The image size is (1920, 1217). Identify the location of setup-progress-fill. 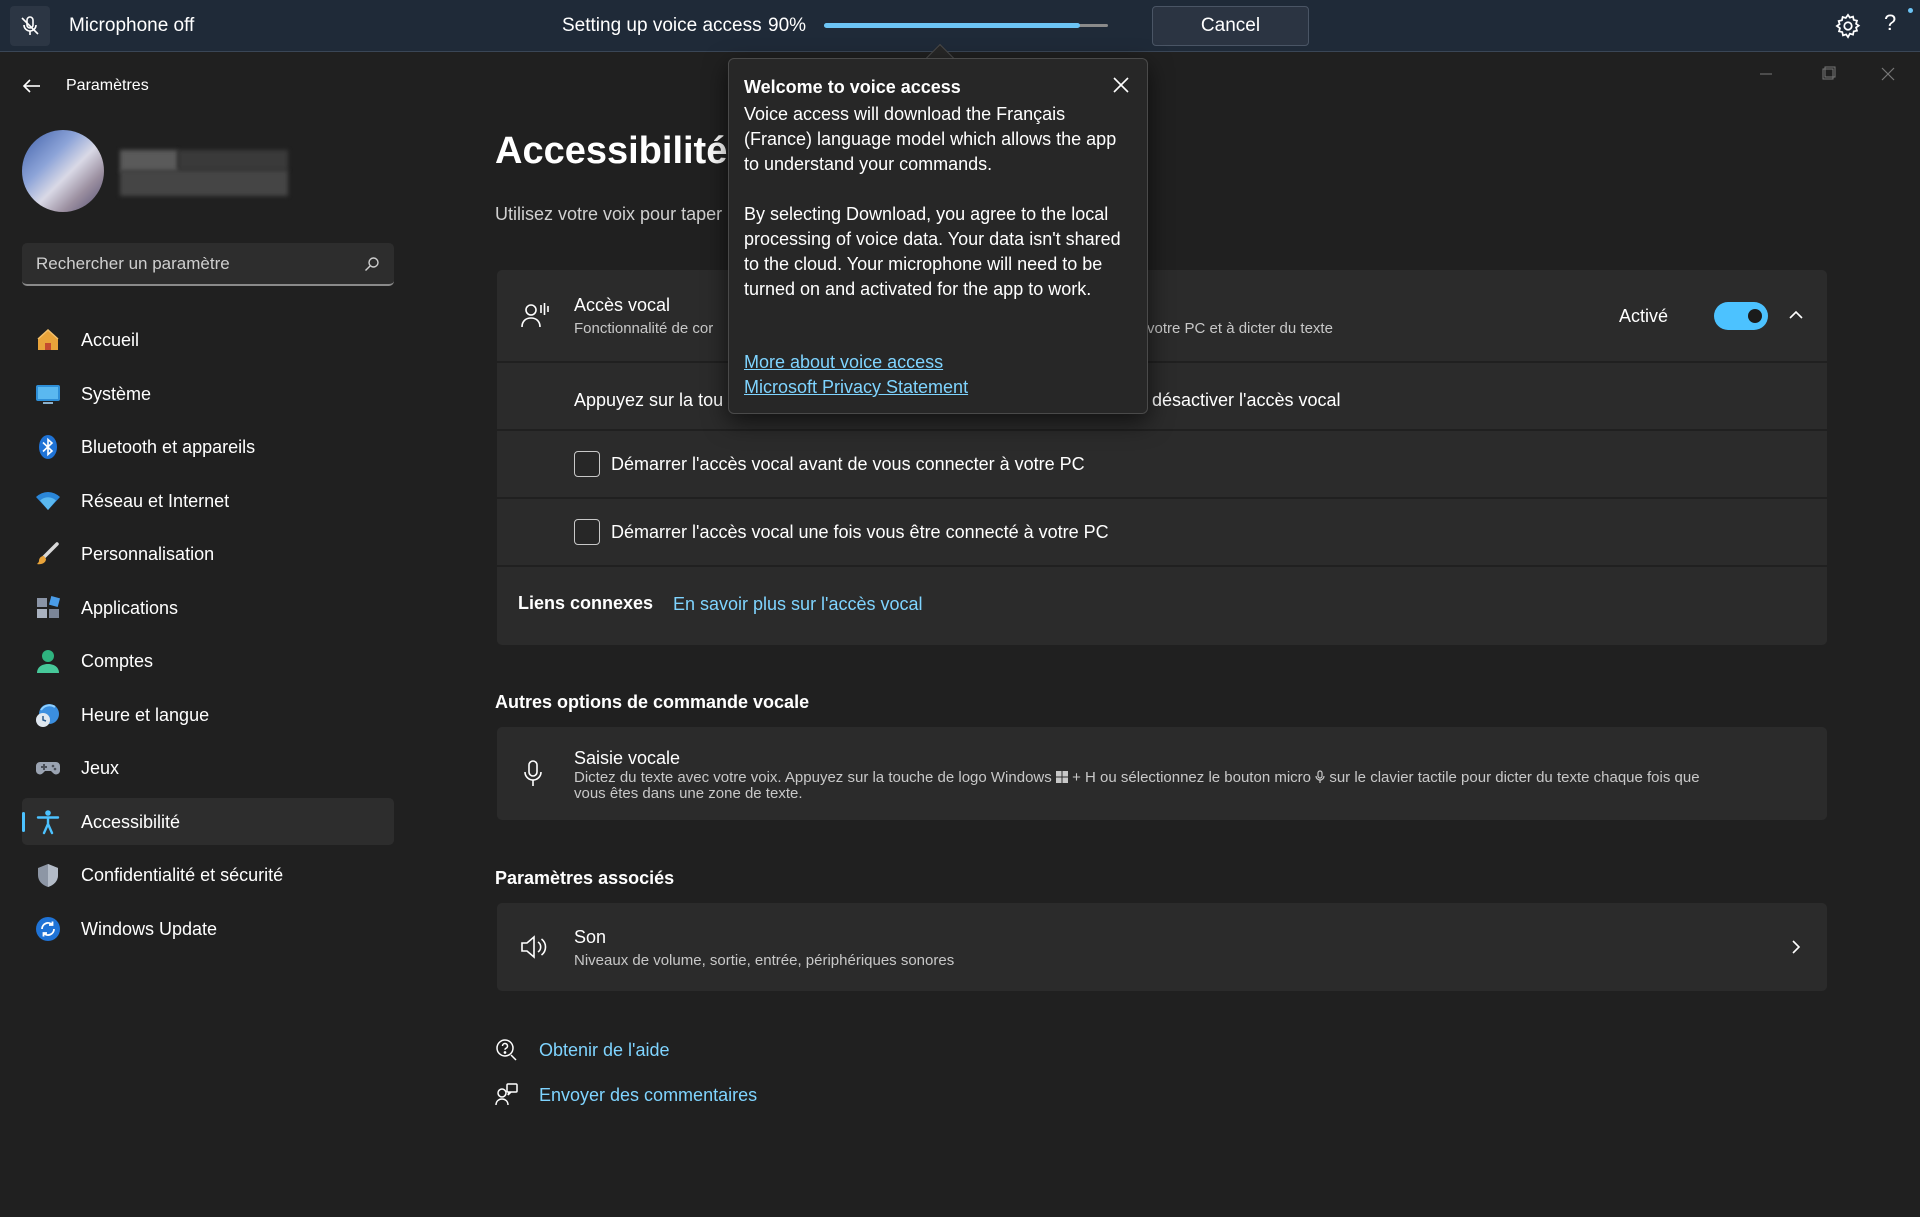
(952, 25).